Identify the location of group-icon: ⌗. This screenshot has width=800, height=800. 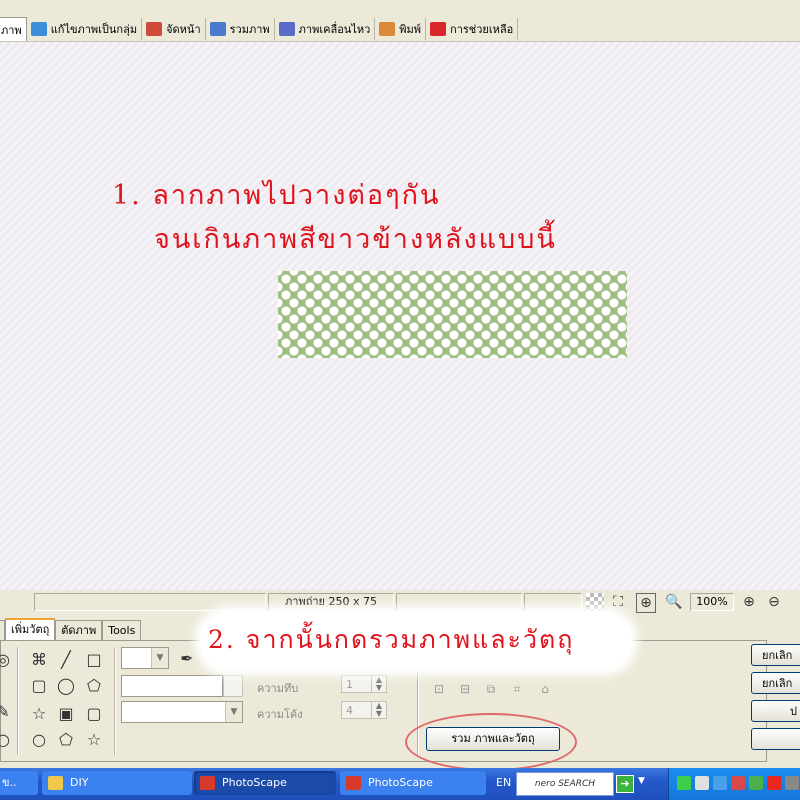
(517, 689).